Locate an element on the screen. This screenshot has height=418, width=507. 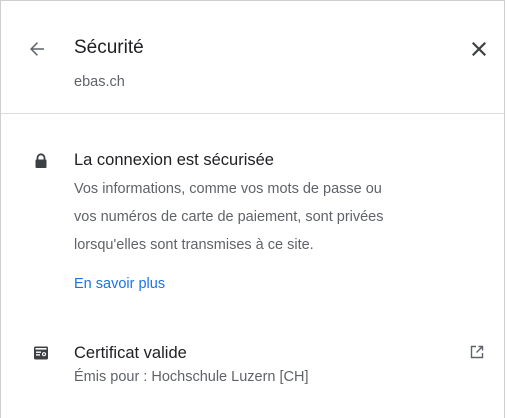
connection-status-title: La connexion est sécurisée is located at coordinates (174, 160).